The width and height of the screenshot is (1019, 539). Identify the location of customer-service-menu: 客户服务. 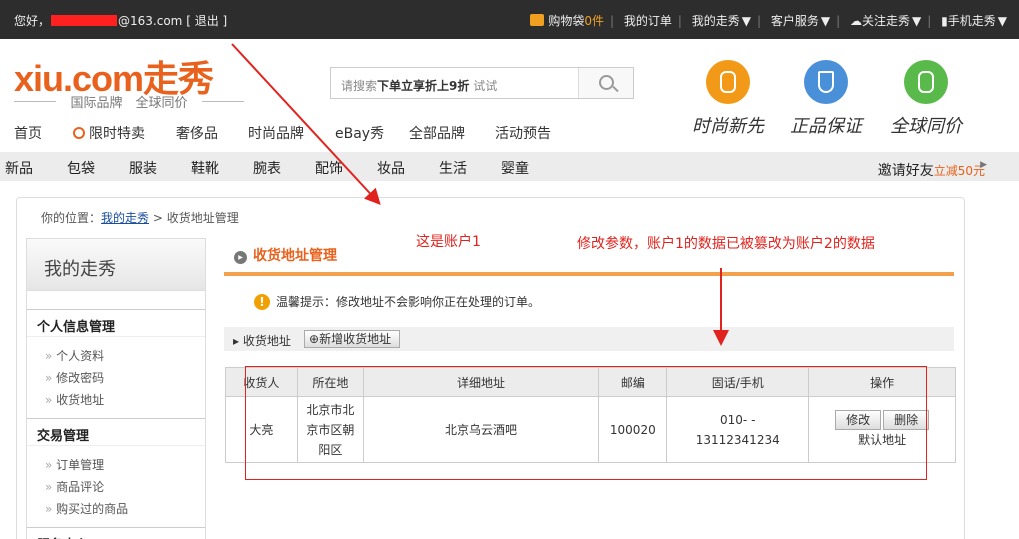
(795, 21).